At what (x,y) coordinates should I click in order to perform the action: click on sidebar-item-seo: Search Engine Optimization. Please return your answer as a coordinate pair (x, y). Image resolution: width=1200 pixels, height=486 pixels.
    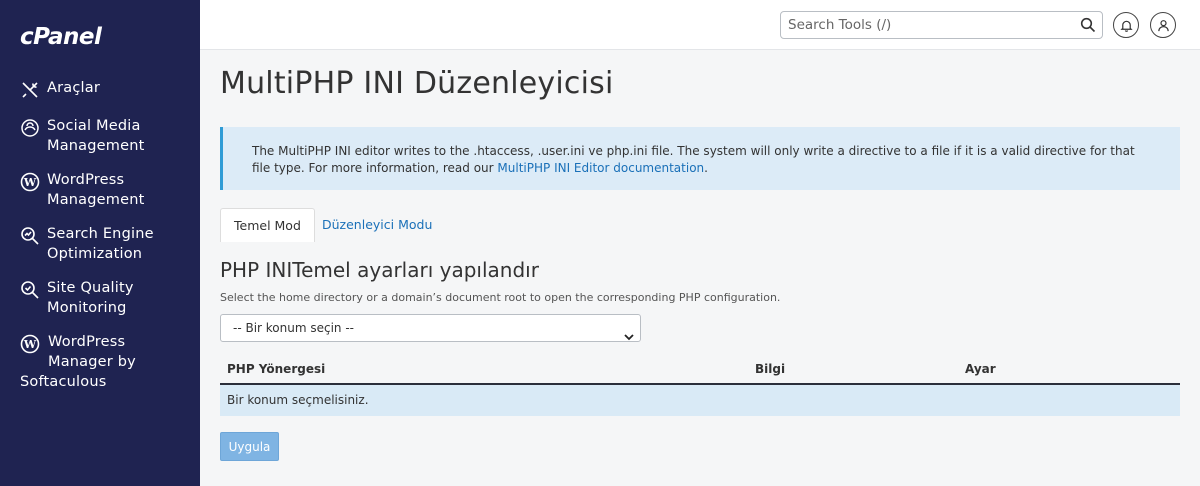
    Looking at the image, I should click on (100, 243).